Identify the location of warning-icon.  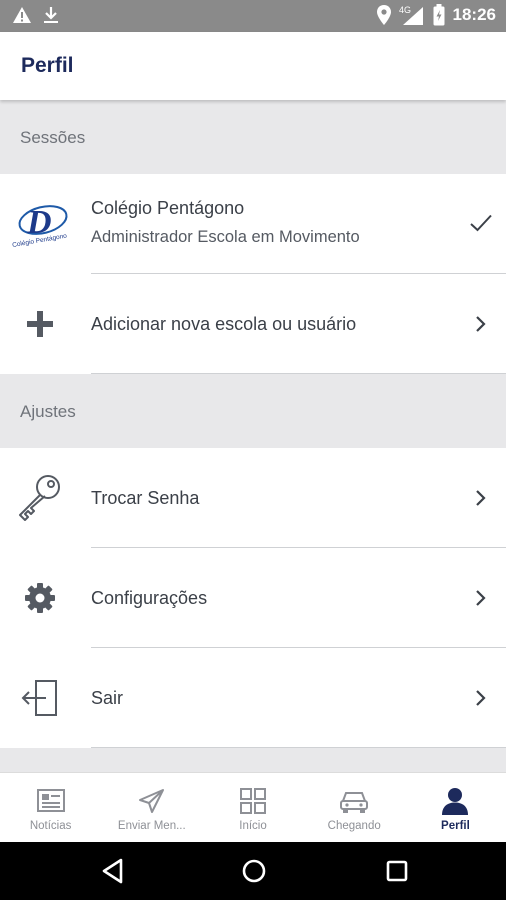
(22, 15).